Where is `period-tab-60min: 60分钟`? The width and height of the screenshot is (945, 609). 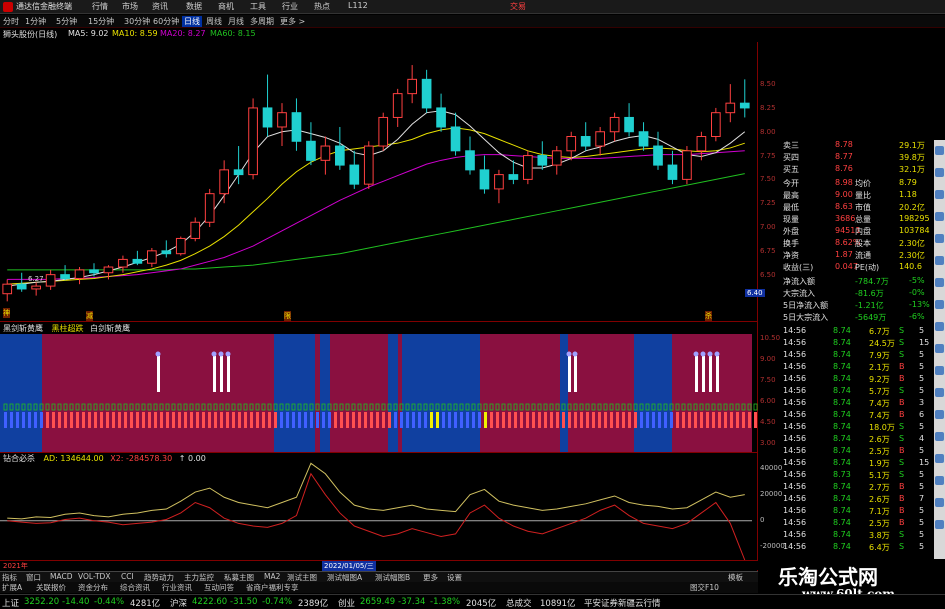
period-tab-60min: 60分钟 is located at coordinates (166, 21).